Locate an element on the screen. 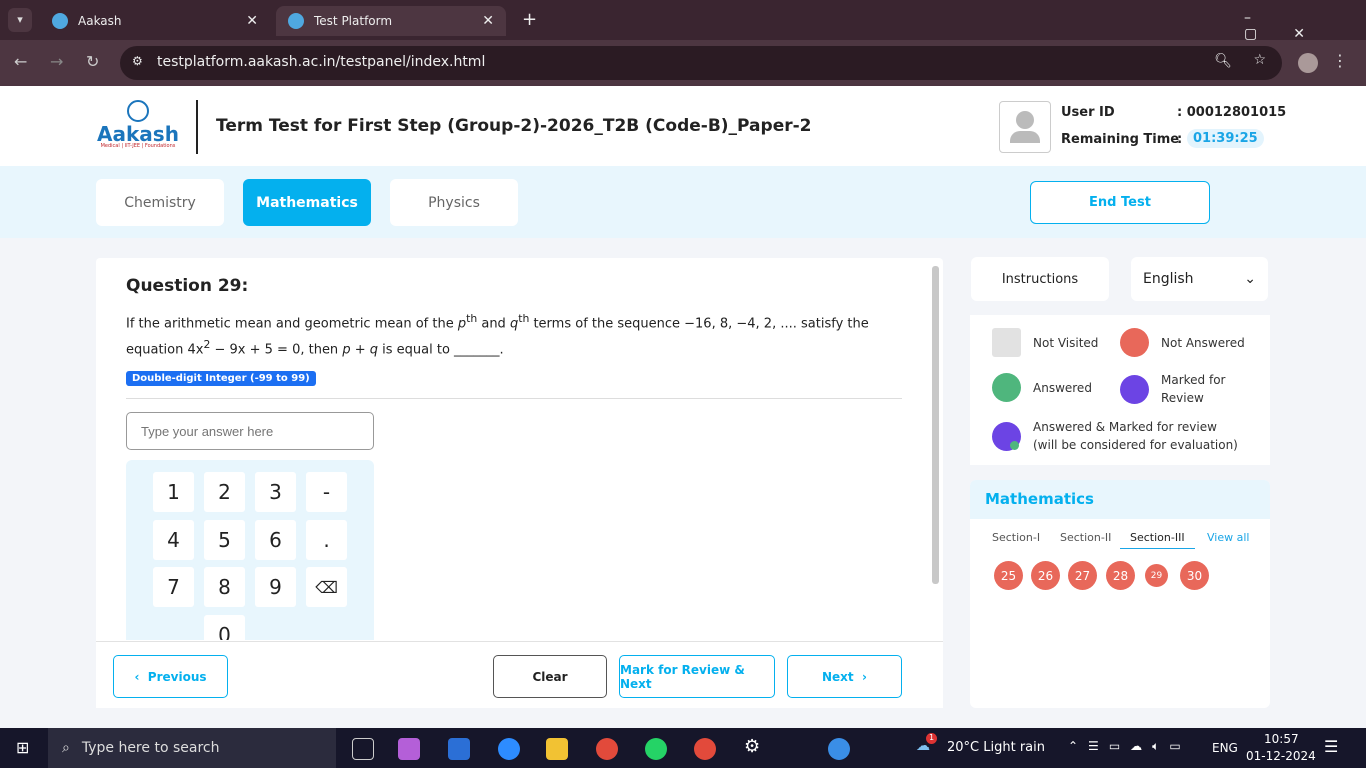 The width and height of the screenshot is (1366, 768). backspace-key: ⌫ is located at coordinates (326, 587).